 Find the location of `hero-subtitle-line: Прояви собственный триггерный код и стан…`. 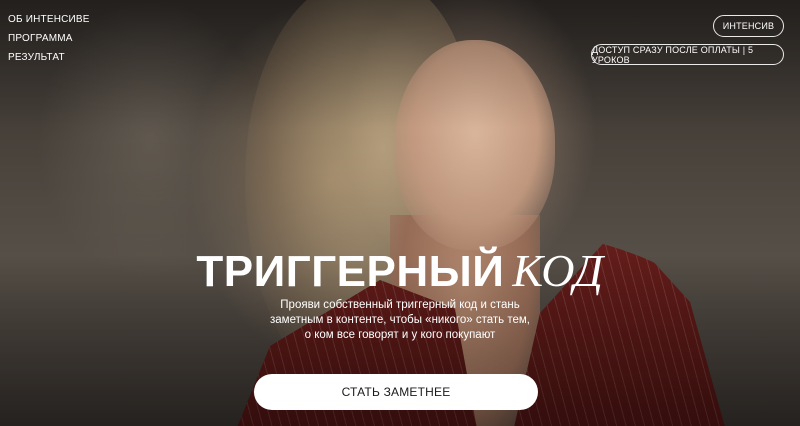

hero-subtitle-line: Прояви собственный триггерный код и стан… is located at coordinates (400, 305).